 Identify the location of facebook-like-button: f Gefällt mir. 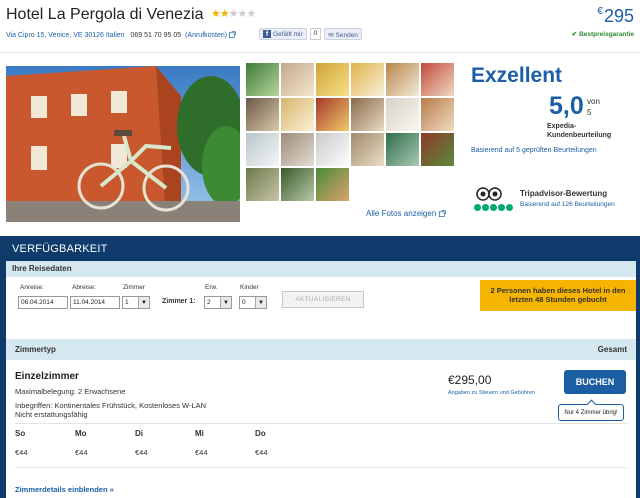
(283, 34).